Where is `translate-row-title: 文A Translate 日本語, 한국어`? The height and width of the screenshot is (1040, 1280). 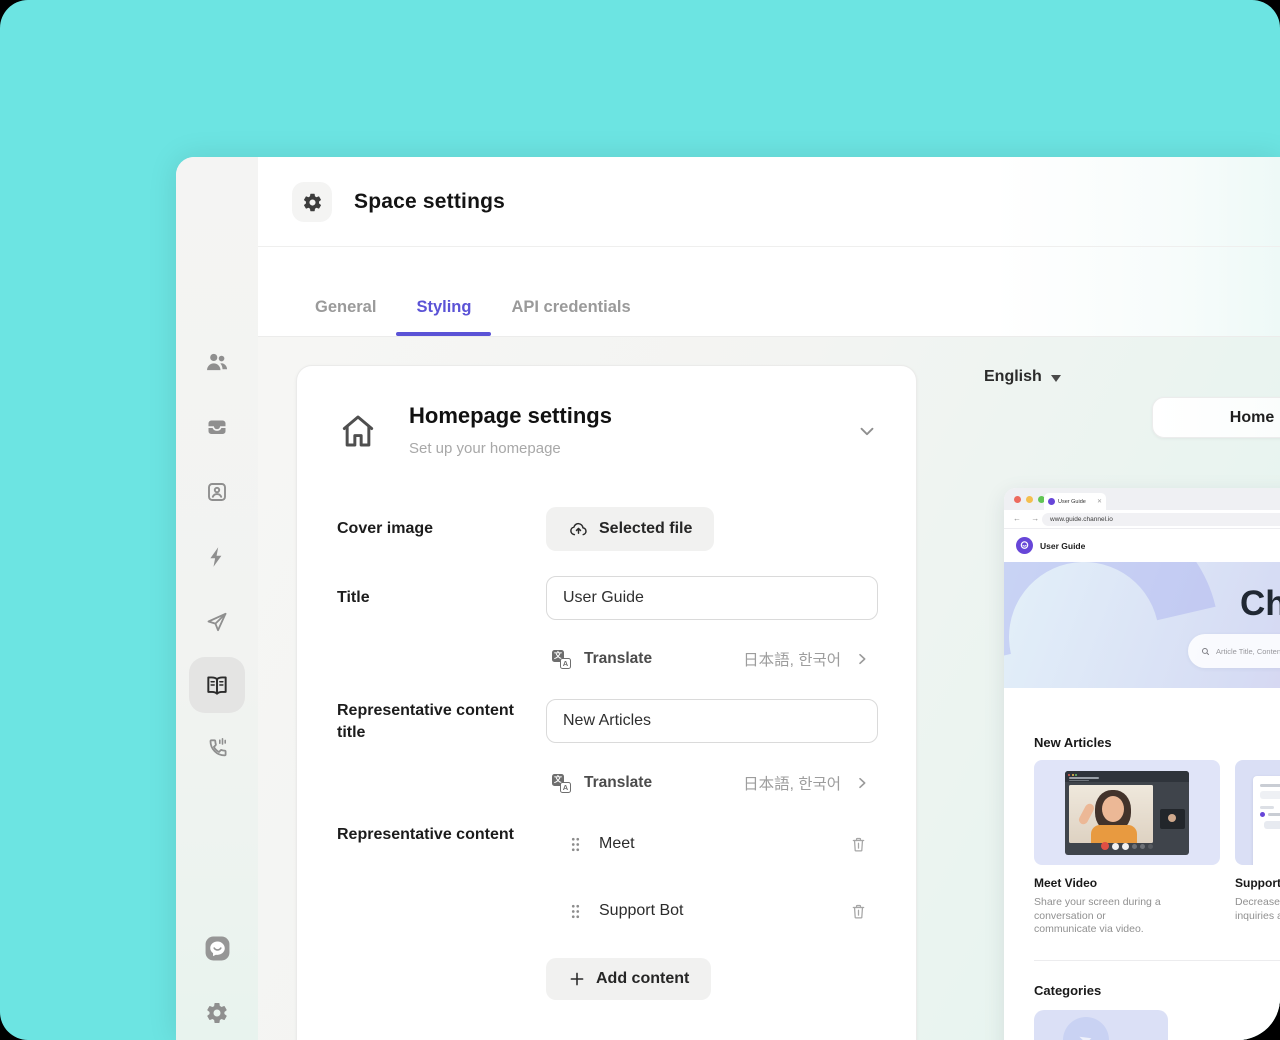
translate-row-title: 文A Translate 日本語, 한국어 is located at coordinates (712, 659).